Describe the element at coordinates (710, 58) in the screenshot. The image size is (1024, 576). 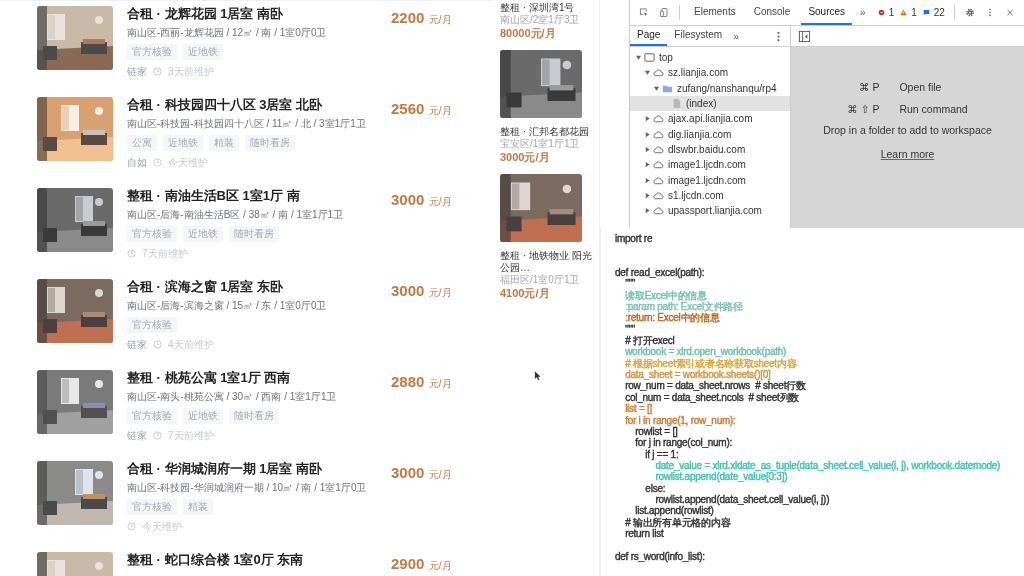
I see `tree-item: top` at that location.